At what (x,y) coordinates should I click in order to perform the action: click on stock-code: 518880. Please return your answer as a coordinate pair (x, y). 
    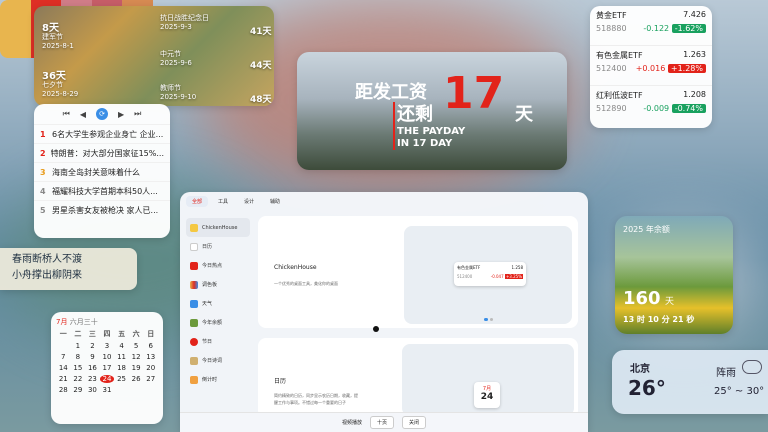
    Looking at the image, I should click on (611, 28).